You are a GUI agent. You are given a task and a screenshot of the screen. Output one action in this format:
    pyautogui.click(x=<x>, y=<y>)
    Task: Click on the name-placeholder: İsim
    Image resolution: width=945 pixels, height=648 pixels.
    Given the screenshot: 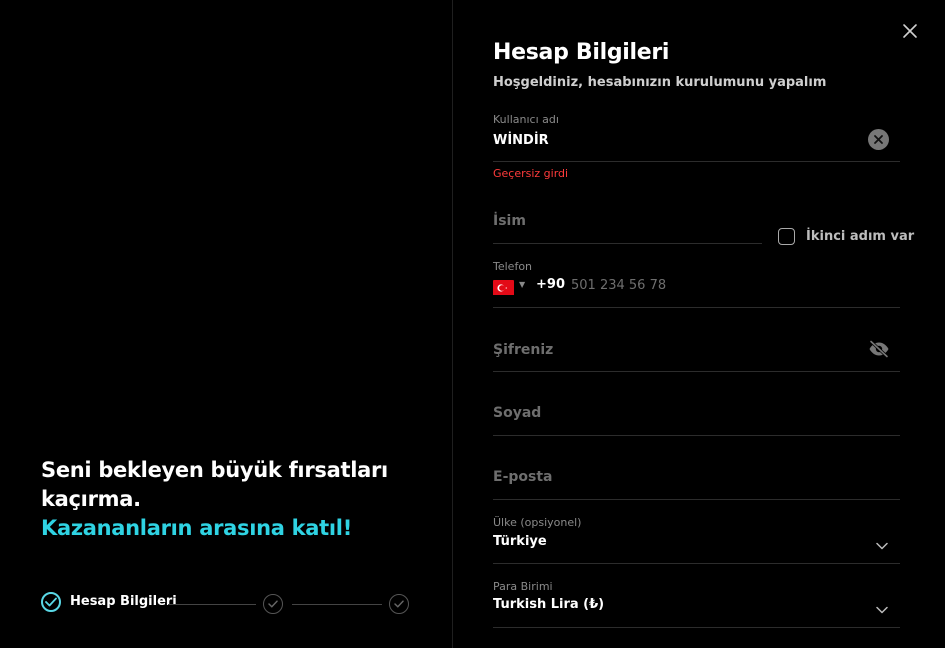 What is the action you would take?
    pyautogui.click(x=509, y=221)
    